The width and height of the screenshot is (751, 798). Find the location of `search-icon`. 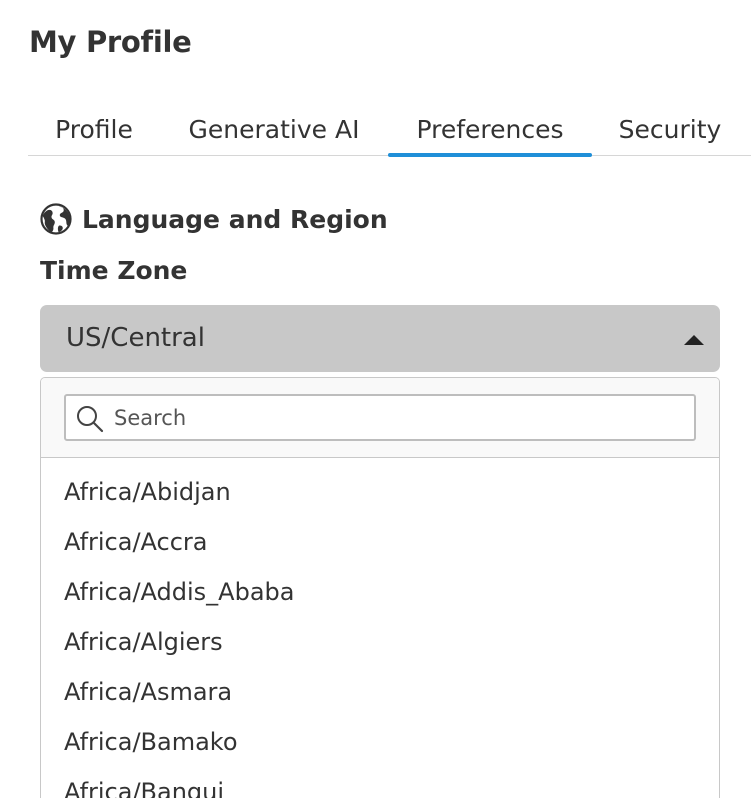

search-icon is located at coordinates (90, 419).